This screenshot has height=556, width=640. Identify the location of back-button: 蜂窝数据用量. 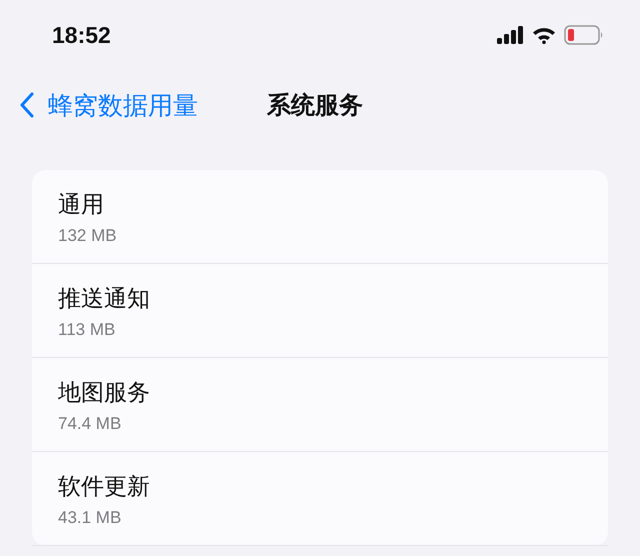
(136, 105).